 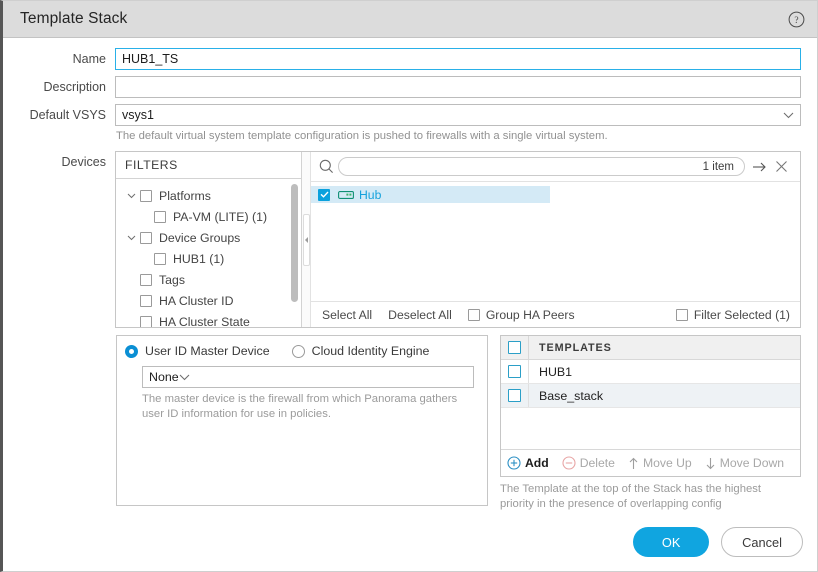 I want to click on templates-header-row: TEMPLATES, so click(x=650, y=348).